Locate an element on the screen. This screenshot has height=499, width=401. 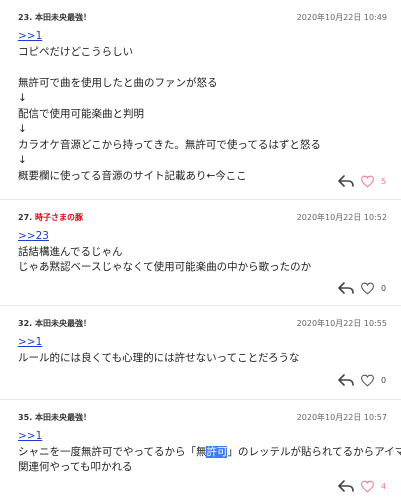
text-before-selection: シャニを一度無許可でやってるから「無 is located at coordinates (112, 451).